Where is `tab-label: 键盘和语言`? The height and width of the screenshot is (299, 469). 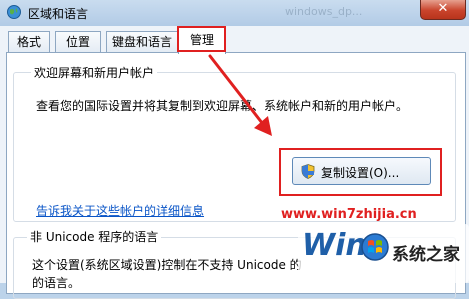
tab-label: 键盘和语言 is located at coordinates (141, 42).